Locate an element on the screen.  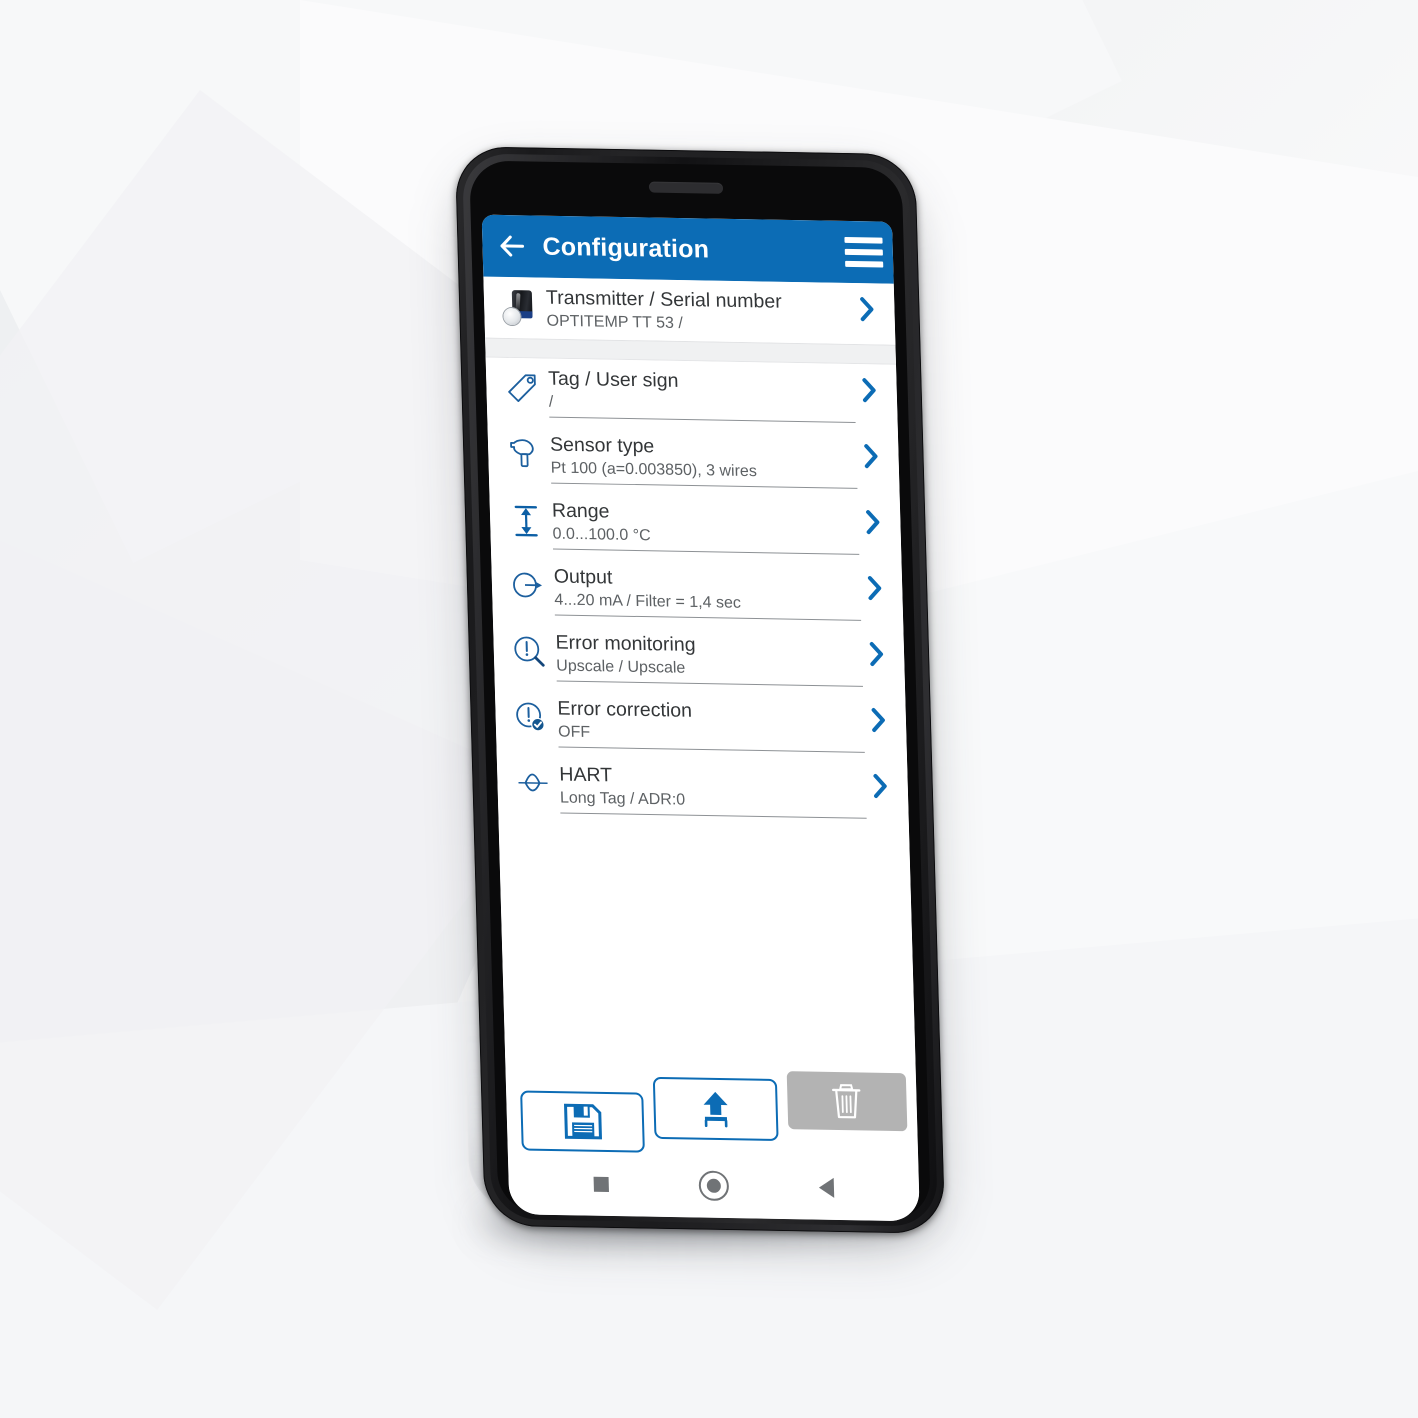
list-item-sensor-type: Sensor type Pt 100 (a=0.003850), 3 wires is located at coordinates (693, 460).